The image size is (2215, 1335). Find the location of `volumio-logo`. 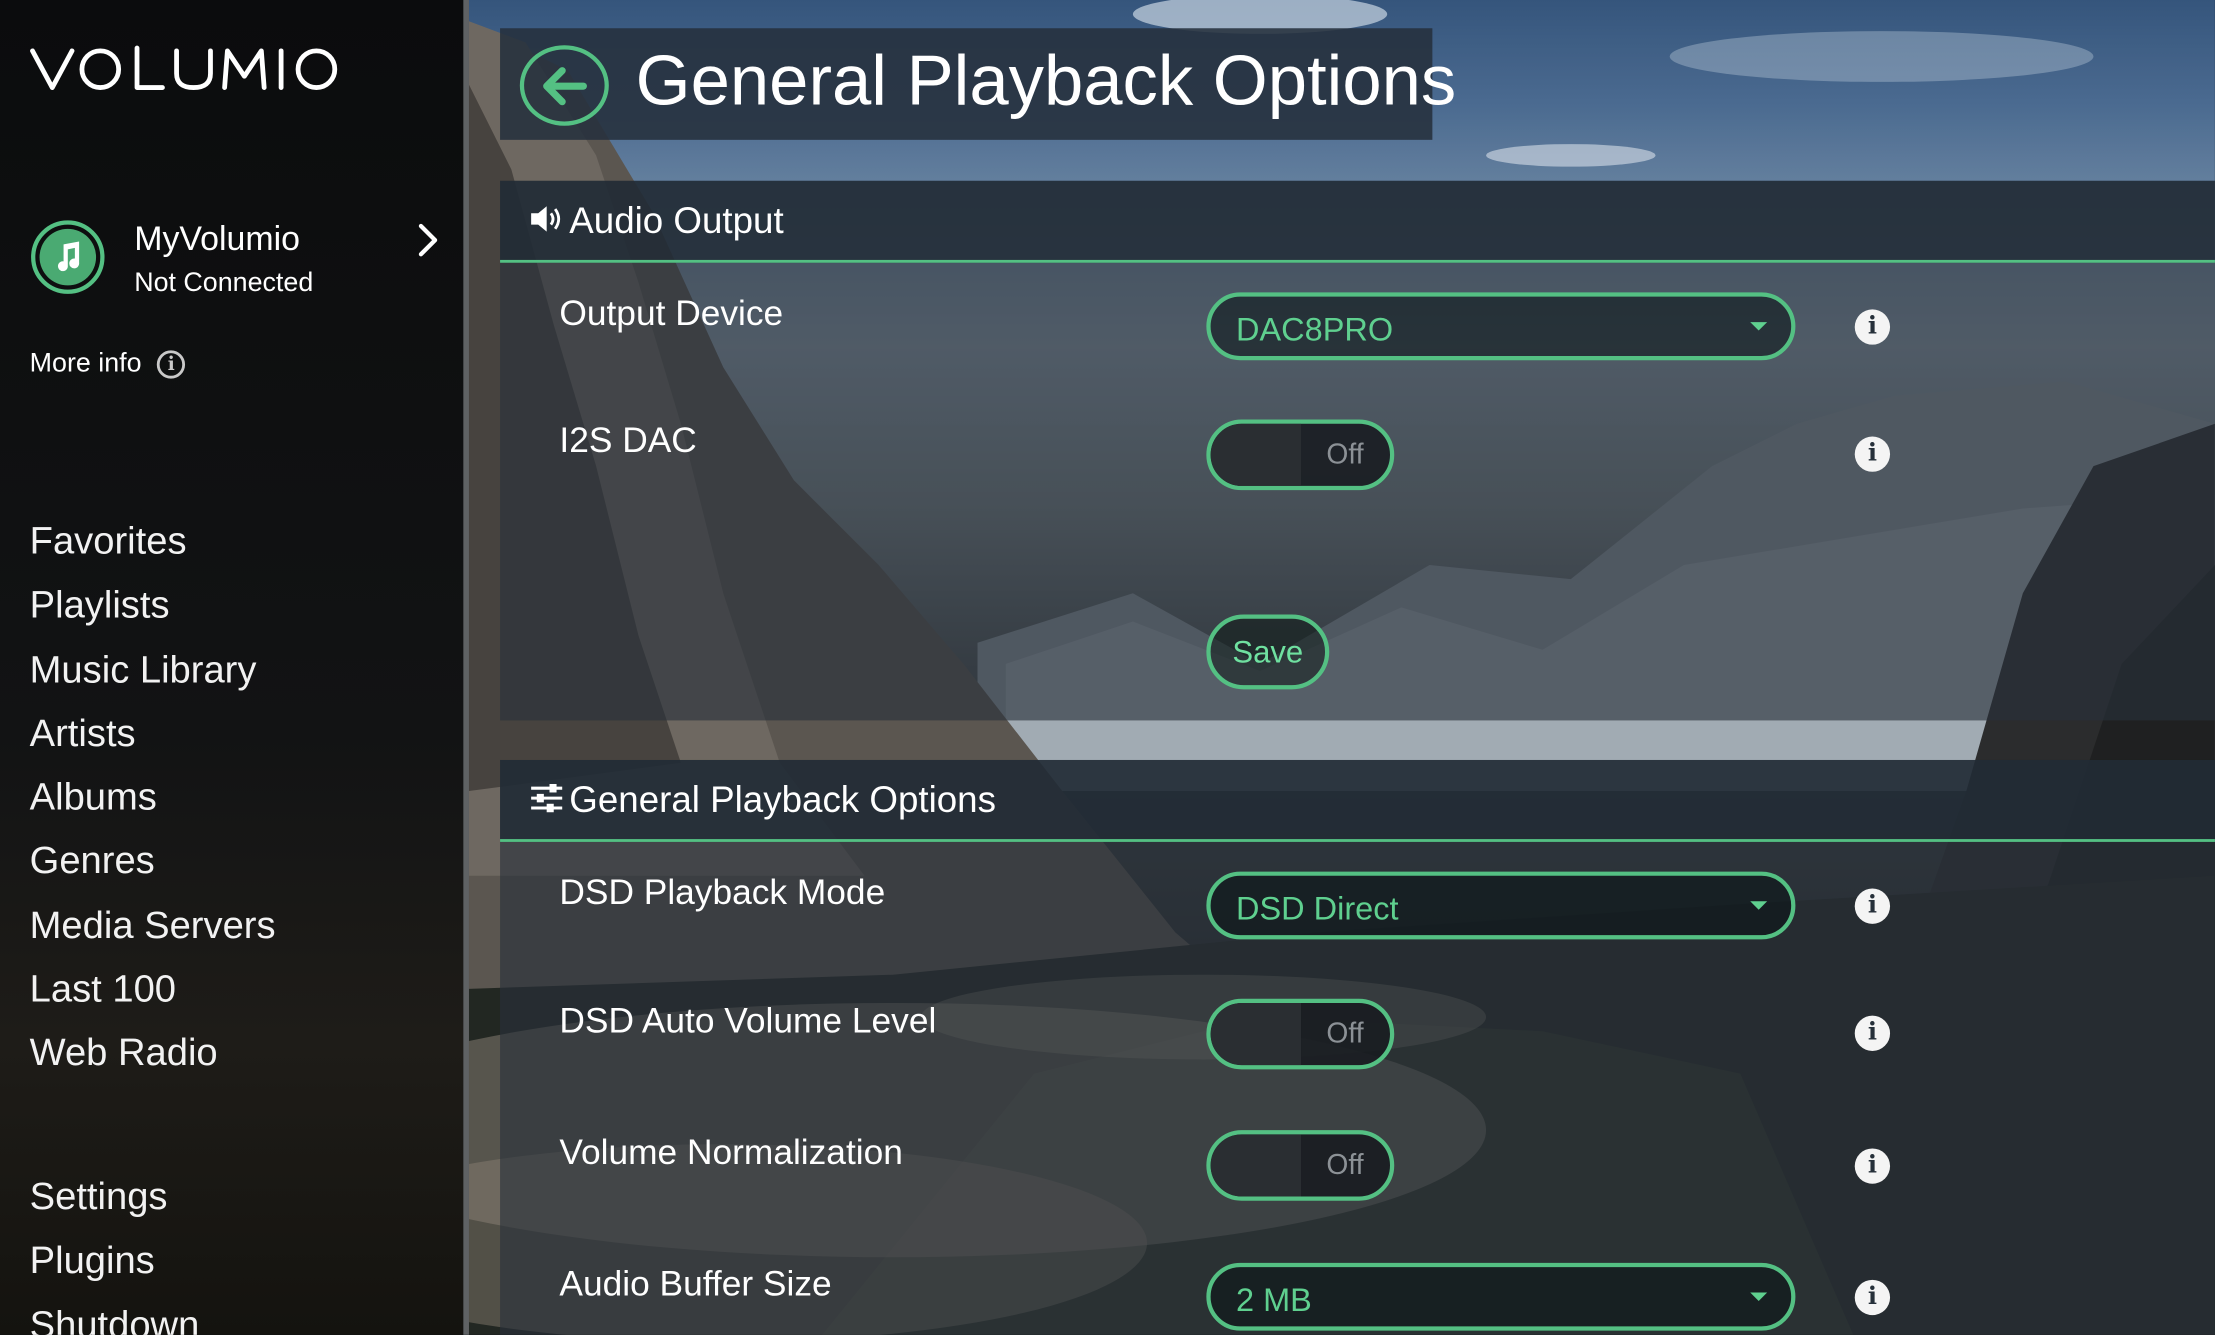

volumio-logo is located at coordinates (185, 76).